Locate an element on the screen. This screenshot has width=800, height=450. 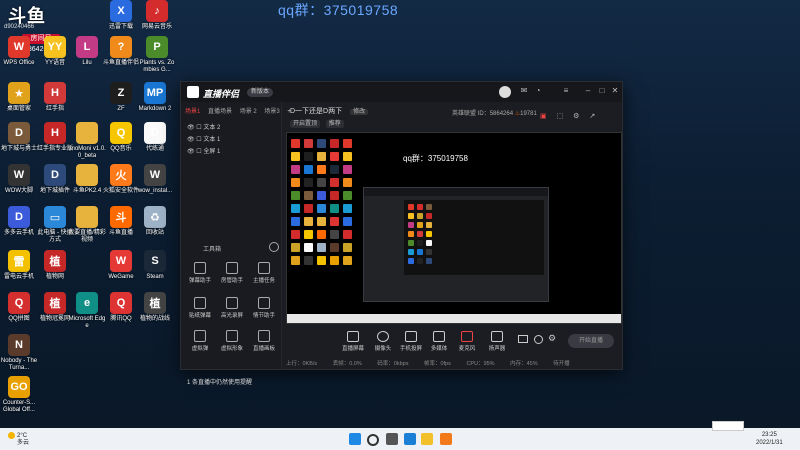
desktop-icon: Z ZF is located at coordinates (121, 97).